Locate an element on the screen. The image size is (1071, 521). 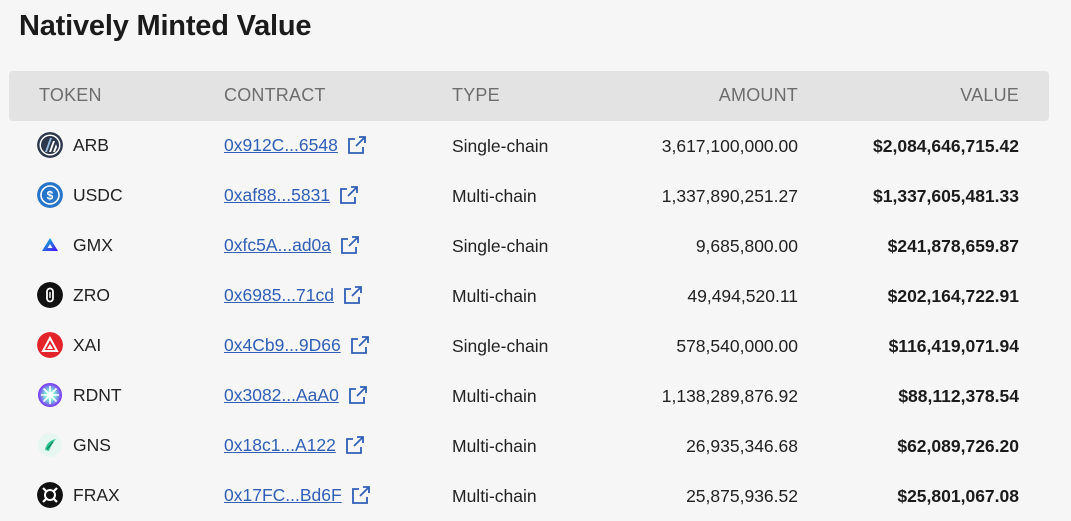
token-value: $202,164,722.91 is located at coordinates (953, 296).